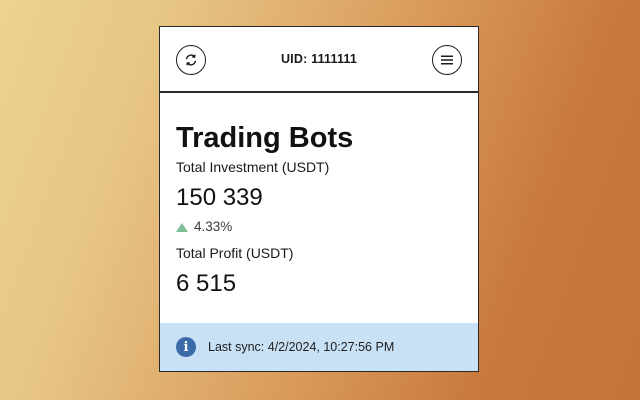 Image resolution: width=640 pixels, height=400 pixels. Describe the element at coordinates (182, 227) in the screenshot. I see `trend-up-icon` at that location.